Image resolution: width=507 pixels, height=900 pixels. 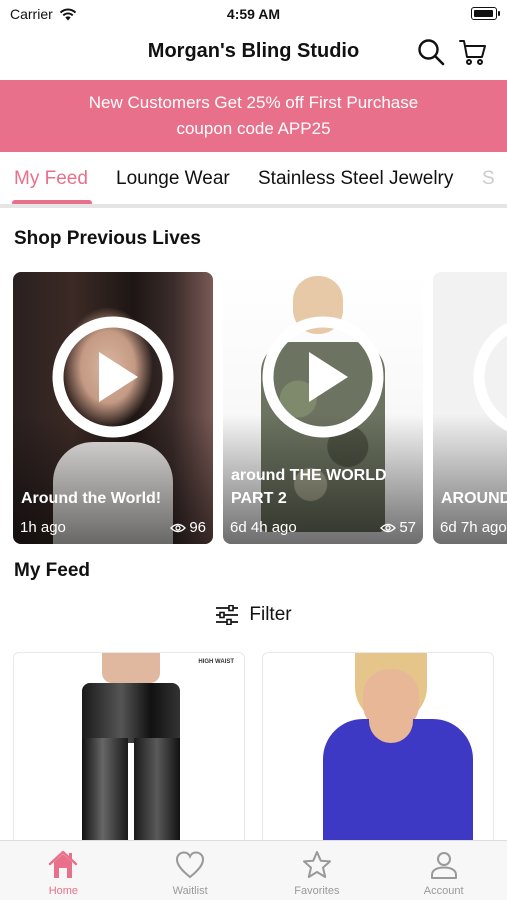 I want to click on promo-line-2: coupon code APP25, so click(x=253, y=128).